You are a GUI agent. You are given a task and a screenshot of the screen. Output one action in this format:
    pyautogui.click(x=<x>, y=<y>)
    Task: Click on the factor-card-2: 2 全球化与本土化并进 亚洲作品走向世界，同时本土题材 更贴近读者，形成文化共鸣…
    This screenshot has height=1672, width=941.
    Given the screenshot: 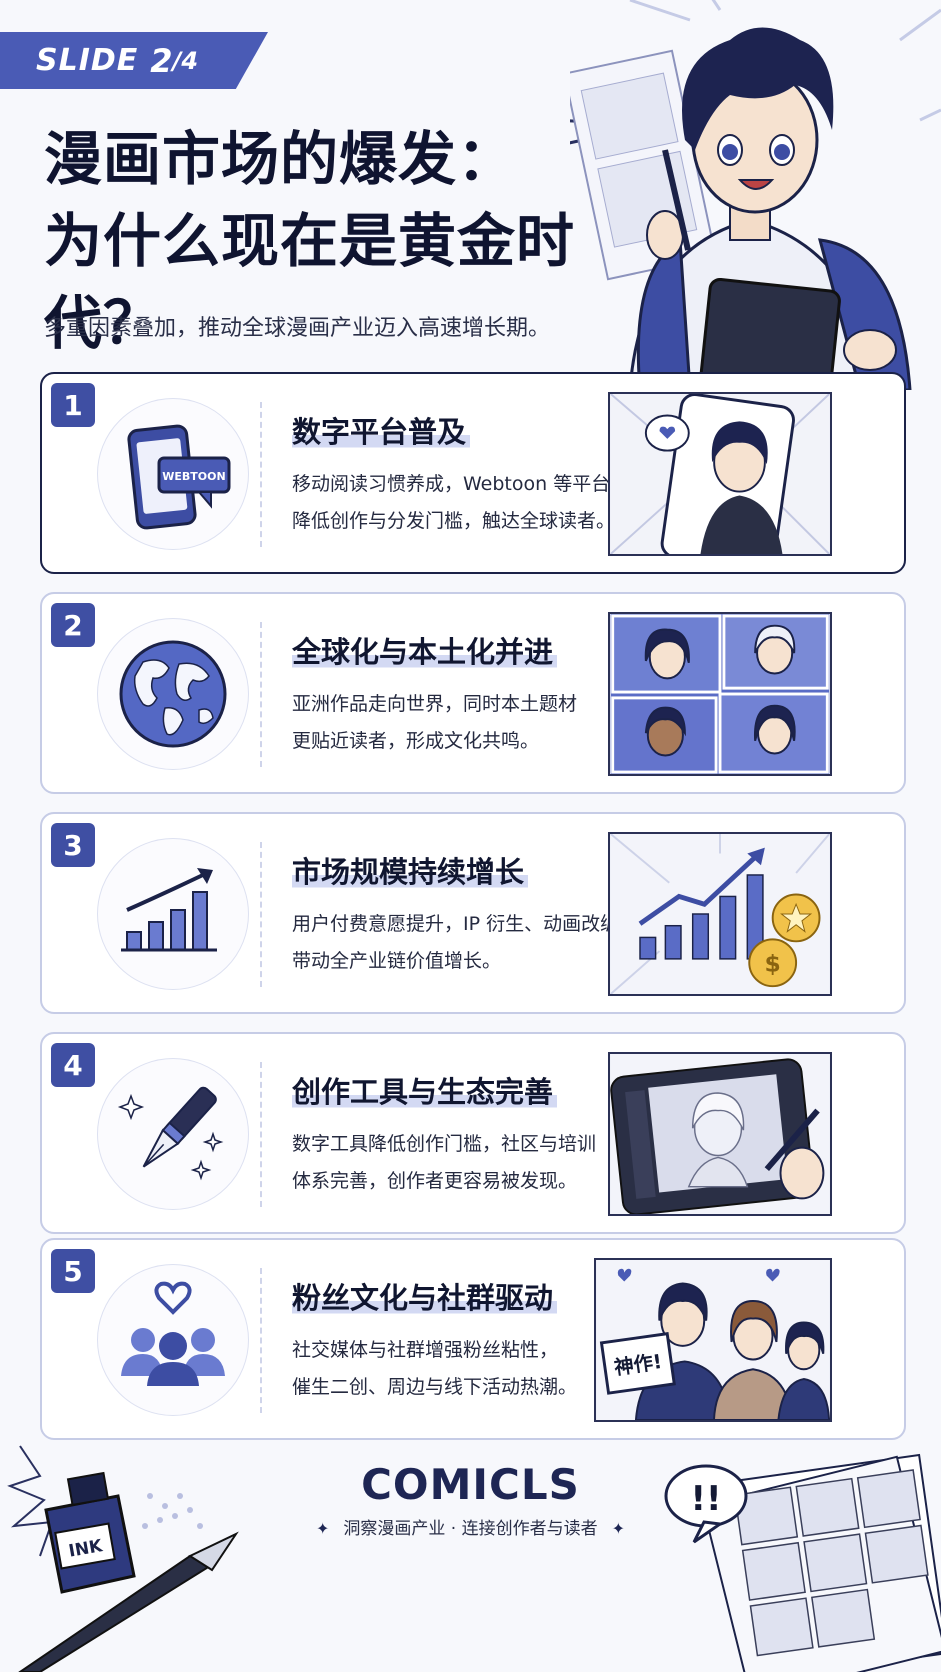 What is the action you would take?
    pyautogui.click(x=473, y=693)
    